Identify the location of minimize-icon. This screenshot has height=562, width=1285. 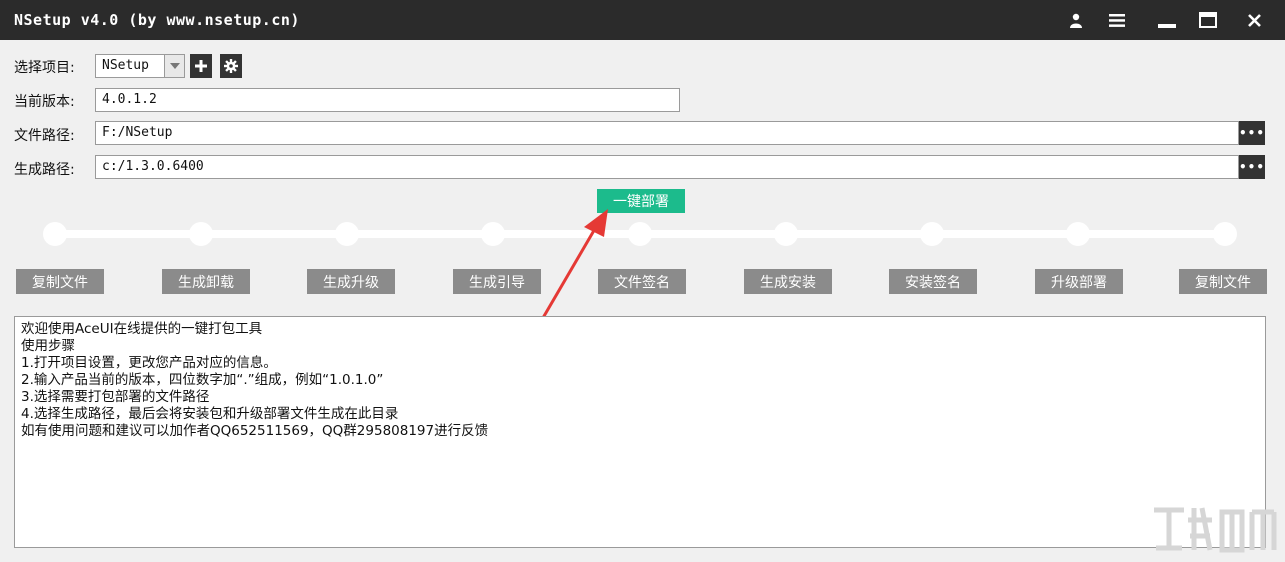
(1167, 20).